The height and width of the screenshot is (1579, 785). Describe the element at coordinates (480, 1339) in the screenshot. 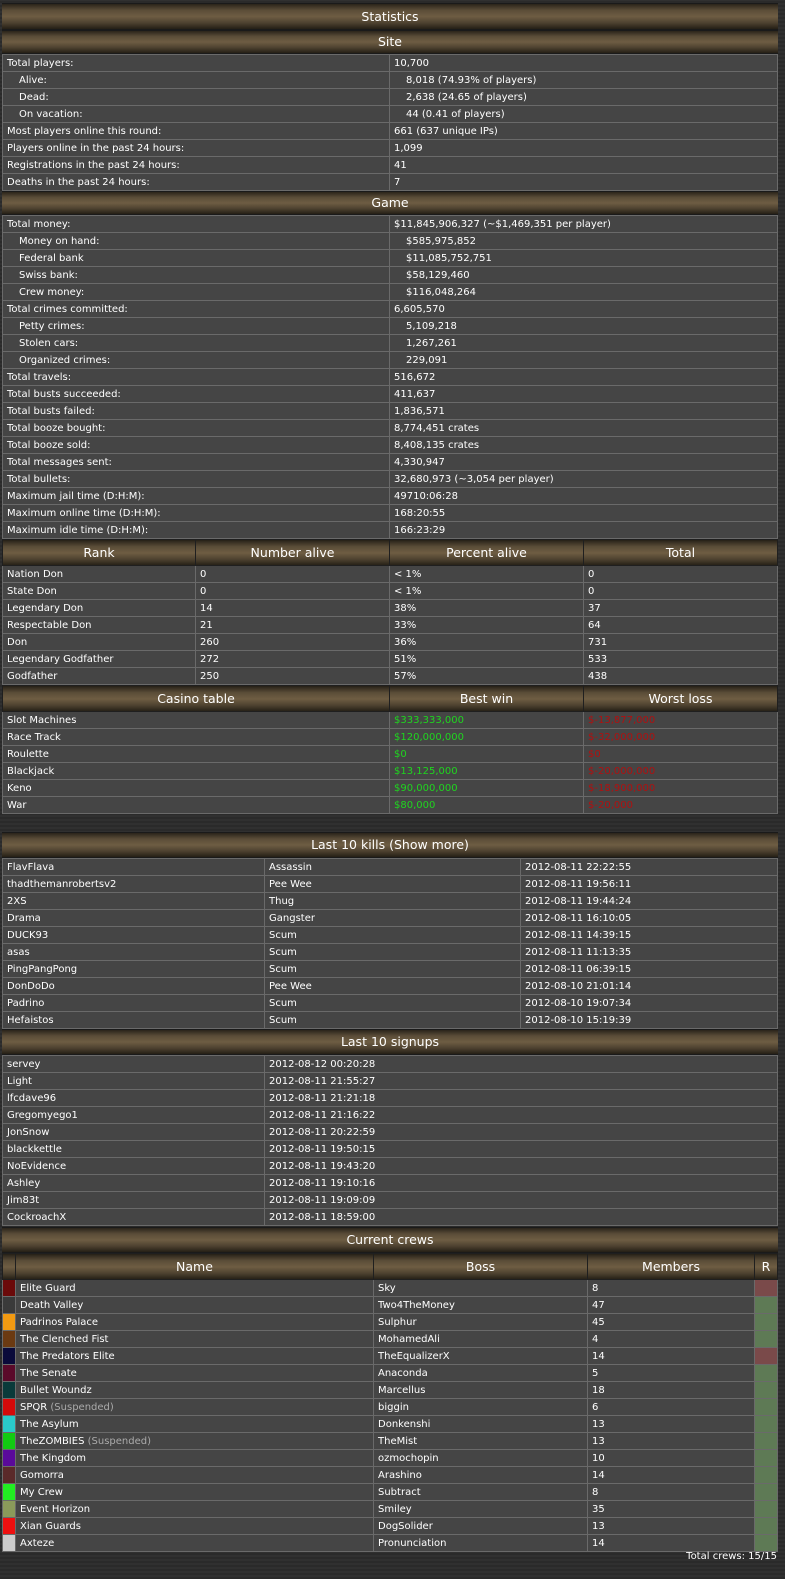

I see `crew-boss: MohamedAli` at that location.